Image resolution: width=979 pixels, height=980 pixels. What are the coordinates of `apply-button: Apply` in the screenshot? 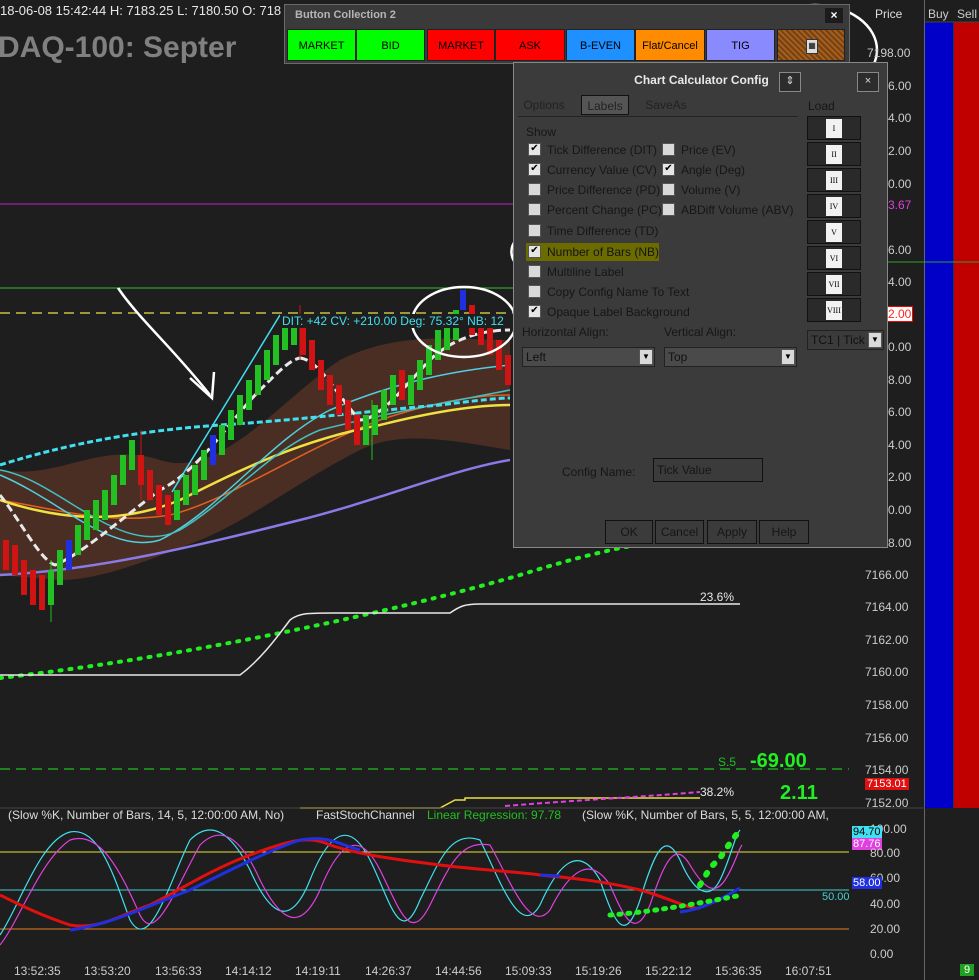 It's located at (732, 532).